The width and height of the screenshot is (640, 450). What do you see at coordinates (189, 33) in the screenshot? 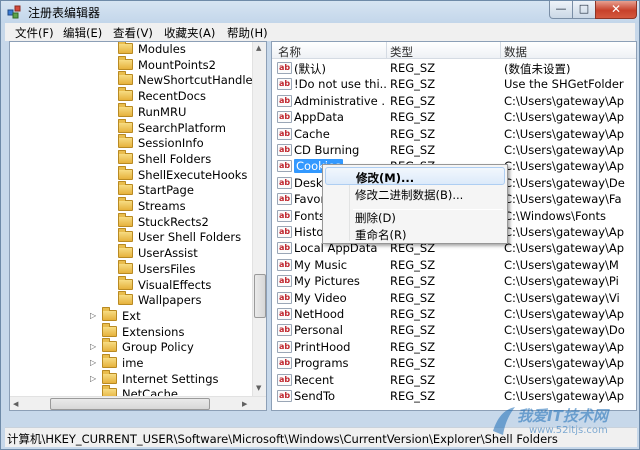
I see `menu-favorites: 收藏夹(A)` at bounding box center [189, 33].